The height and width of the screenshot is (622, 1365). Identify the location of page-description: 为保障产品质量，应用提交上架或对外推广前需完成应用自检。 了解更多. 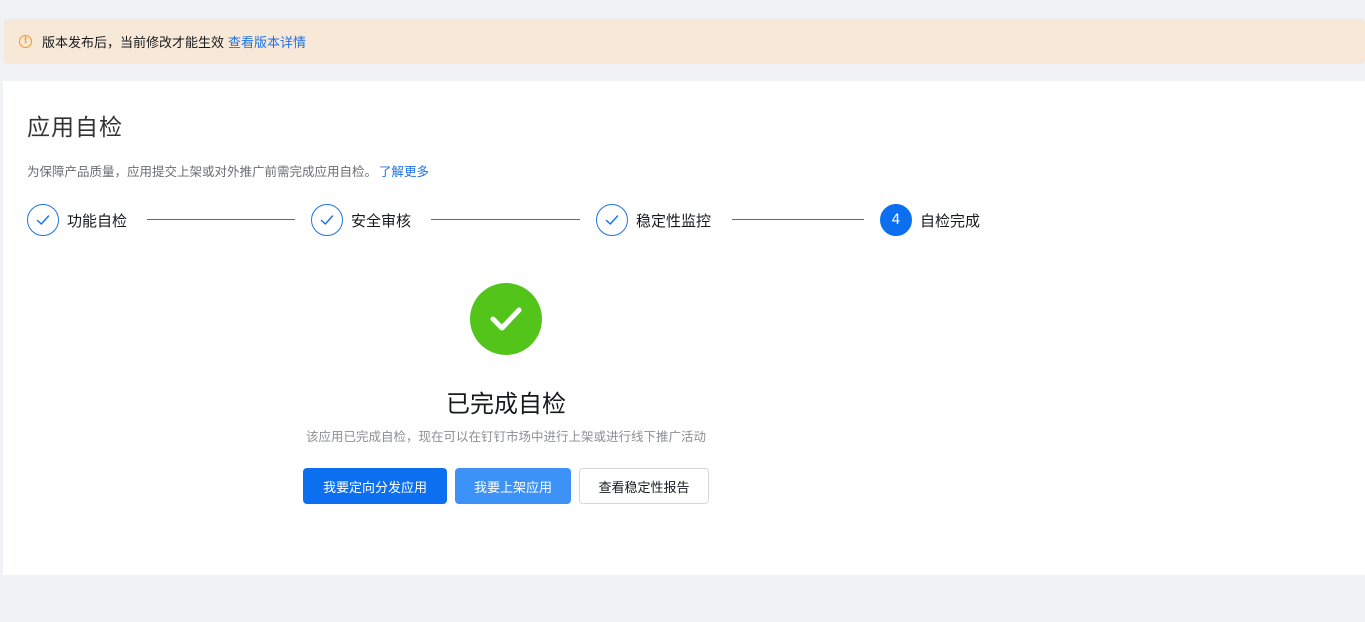
(228, 170).